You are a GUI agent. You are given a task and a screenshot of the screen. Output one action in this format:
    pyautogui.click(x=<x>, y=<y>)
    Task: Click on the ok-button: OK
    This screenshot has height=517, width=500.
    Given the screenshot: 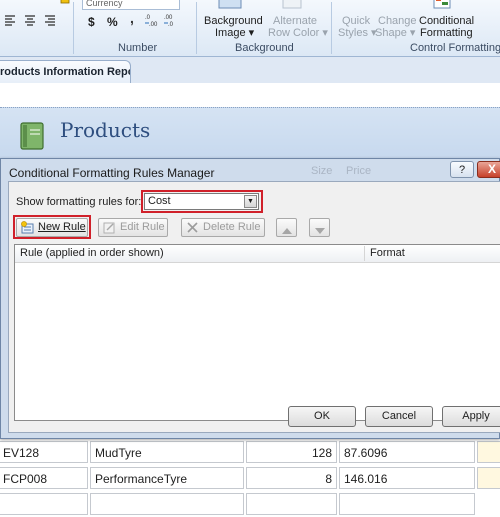 What is the action you would take?
    pyautogui.click(x=322, y=416)
    